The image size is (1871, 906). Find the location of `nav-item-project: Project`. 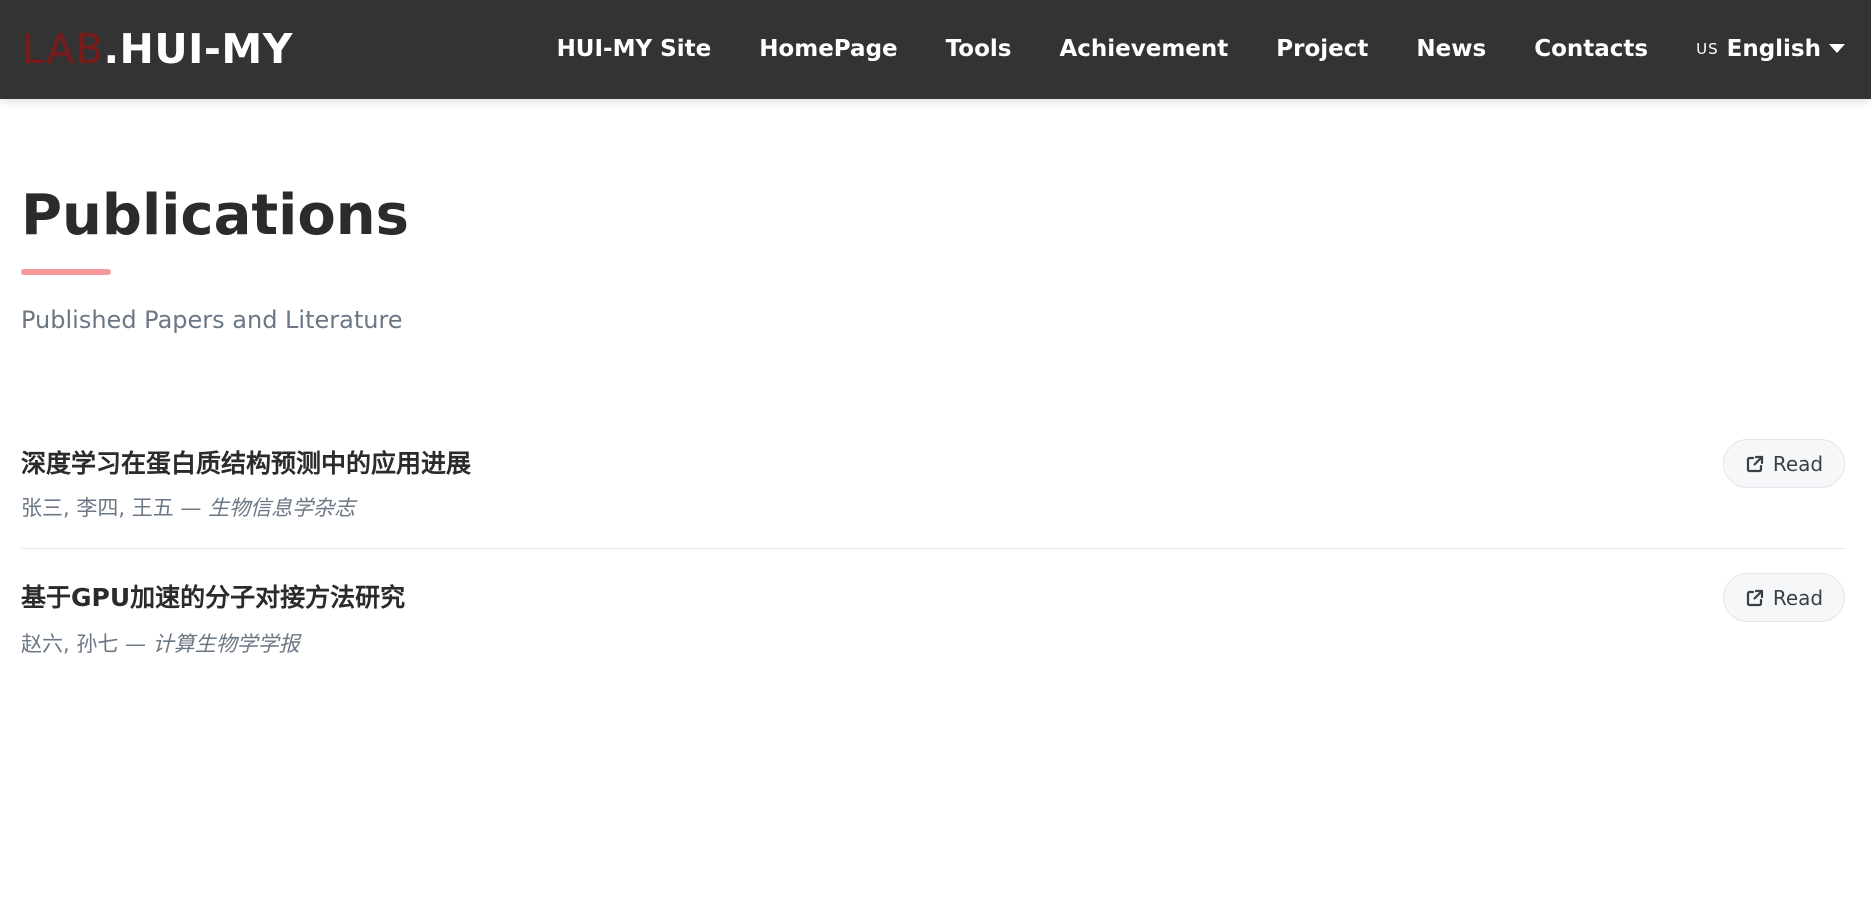

nav-item-project: Project is located at coordinates (1322, 49).